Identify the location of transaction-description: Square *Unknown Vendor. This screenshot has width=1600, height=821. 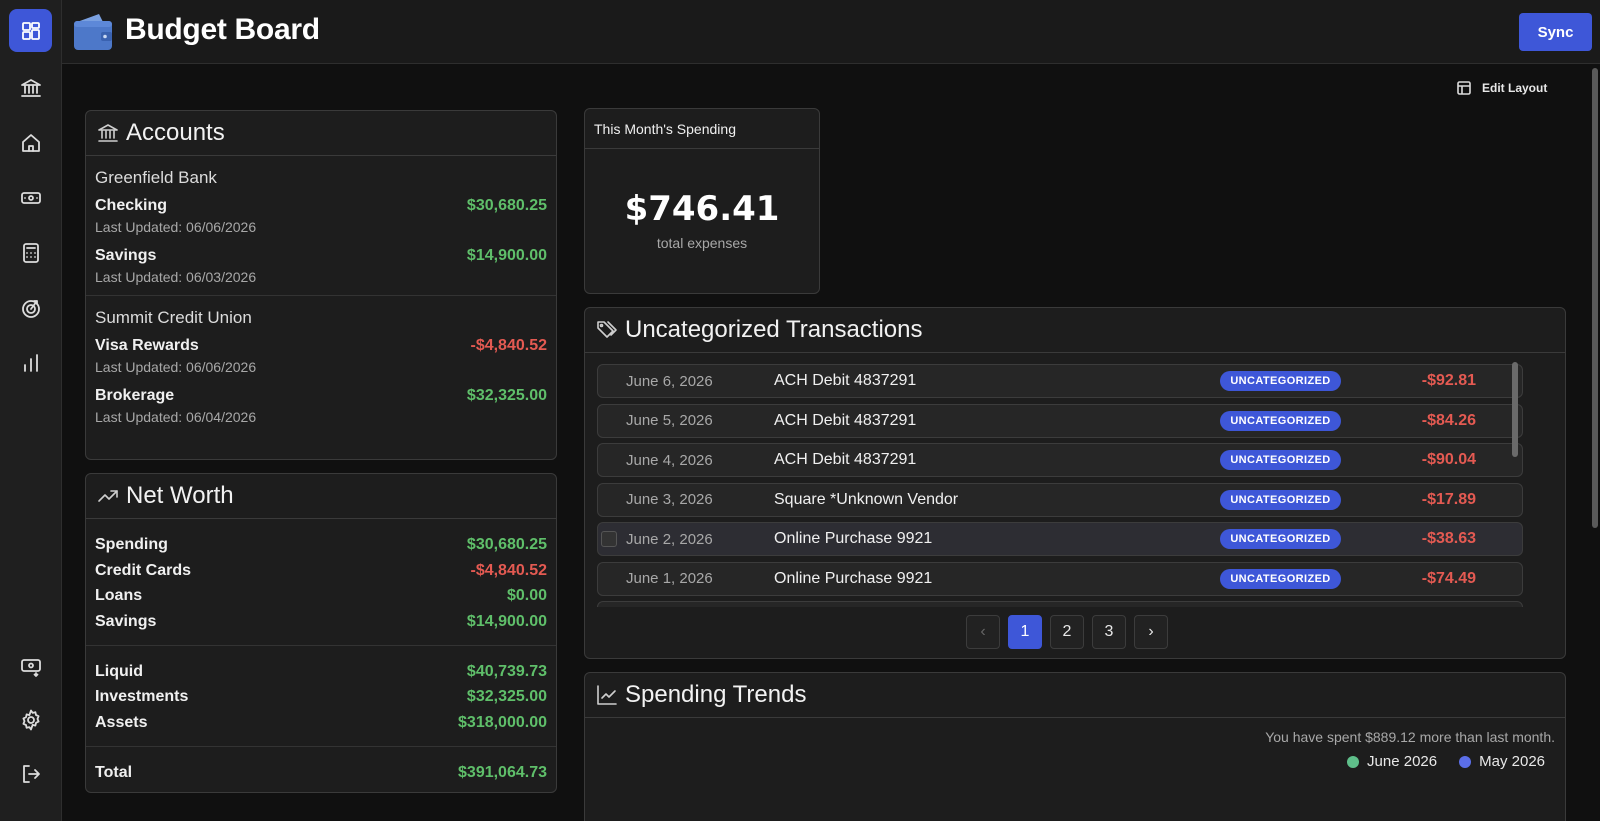
(866, 499).